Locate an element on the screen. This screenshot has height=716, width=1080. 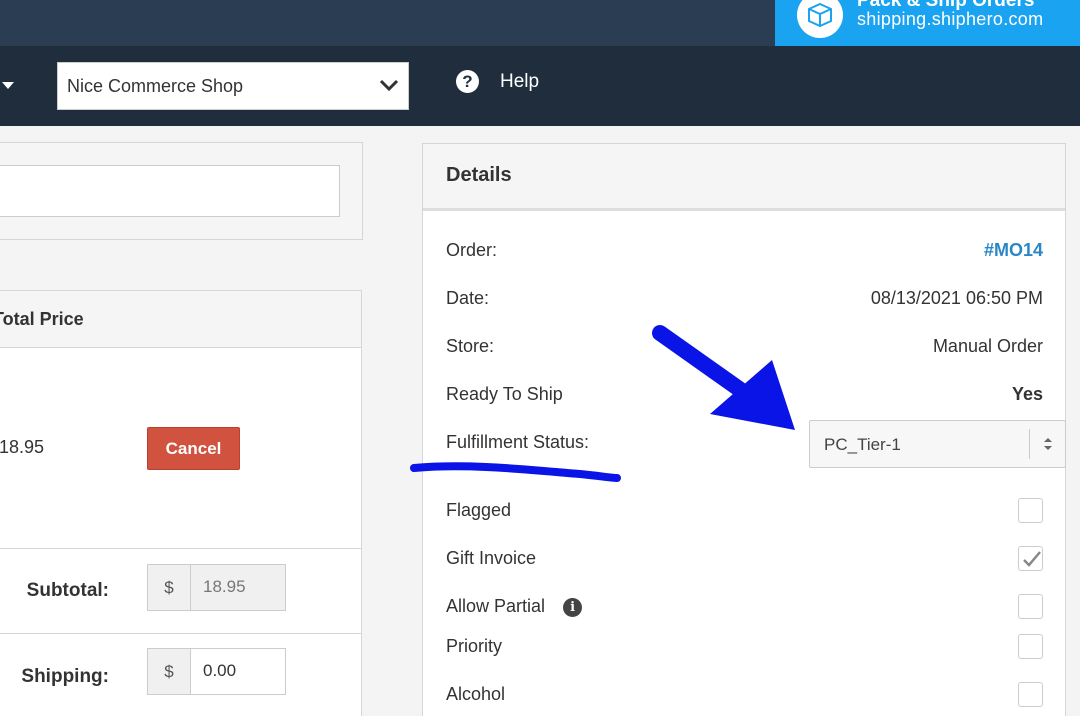
help-link: ? Help is located at coordinates (497, 81).